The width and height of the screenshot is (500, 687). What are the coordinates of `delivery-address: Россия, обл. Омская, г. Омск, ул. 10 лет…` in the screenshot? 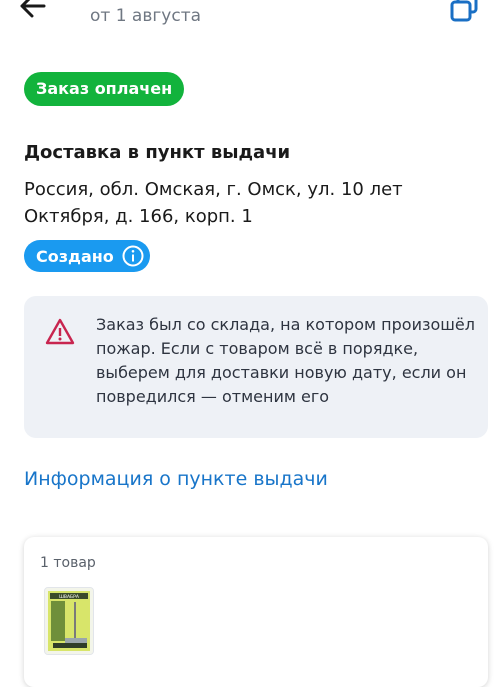 It's located at (213, 203).